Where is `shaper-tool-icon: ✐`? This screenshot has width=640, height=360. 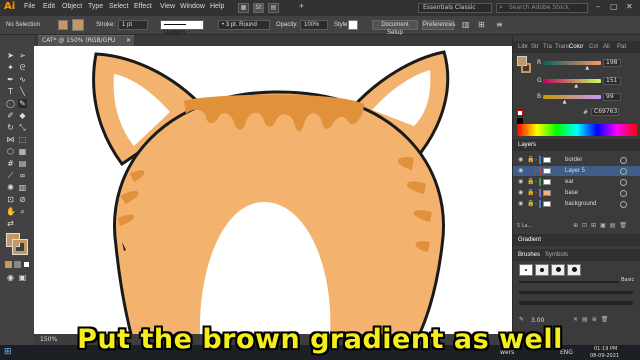
shaper-tool-icon: ✐ is located at coordinates (10, 115).